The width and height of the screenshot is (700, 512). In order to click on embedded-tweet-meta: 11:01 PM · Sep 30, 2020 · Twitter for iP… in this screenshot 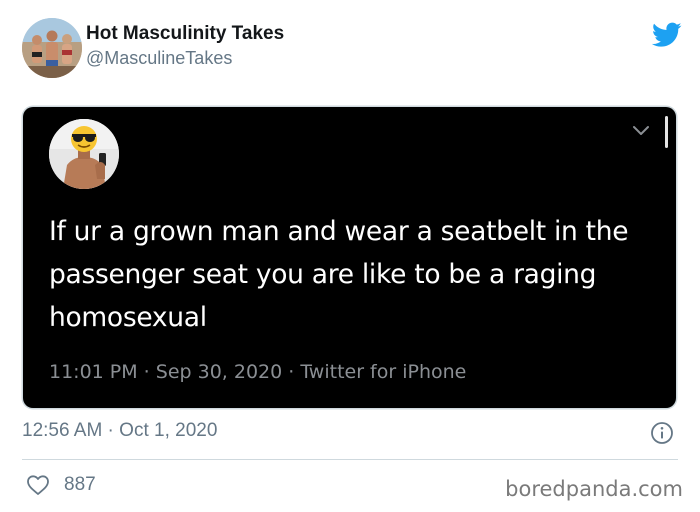, I will do `click(258, 372)`.